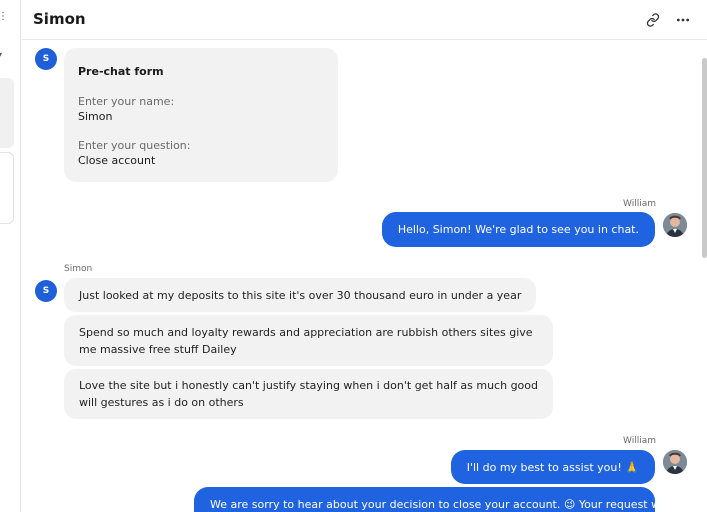 Image resolution: width=707 pixels, height=512 pixels. I want to click on link-icon, so click(653, 20).